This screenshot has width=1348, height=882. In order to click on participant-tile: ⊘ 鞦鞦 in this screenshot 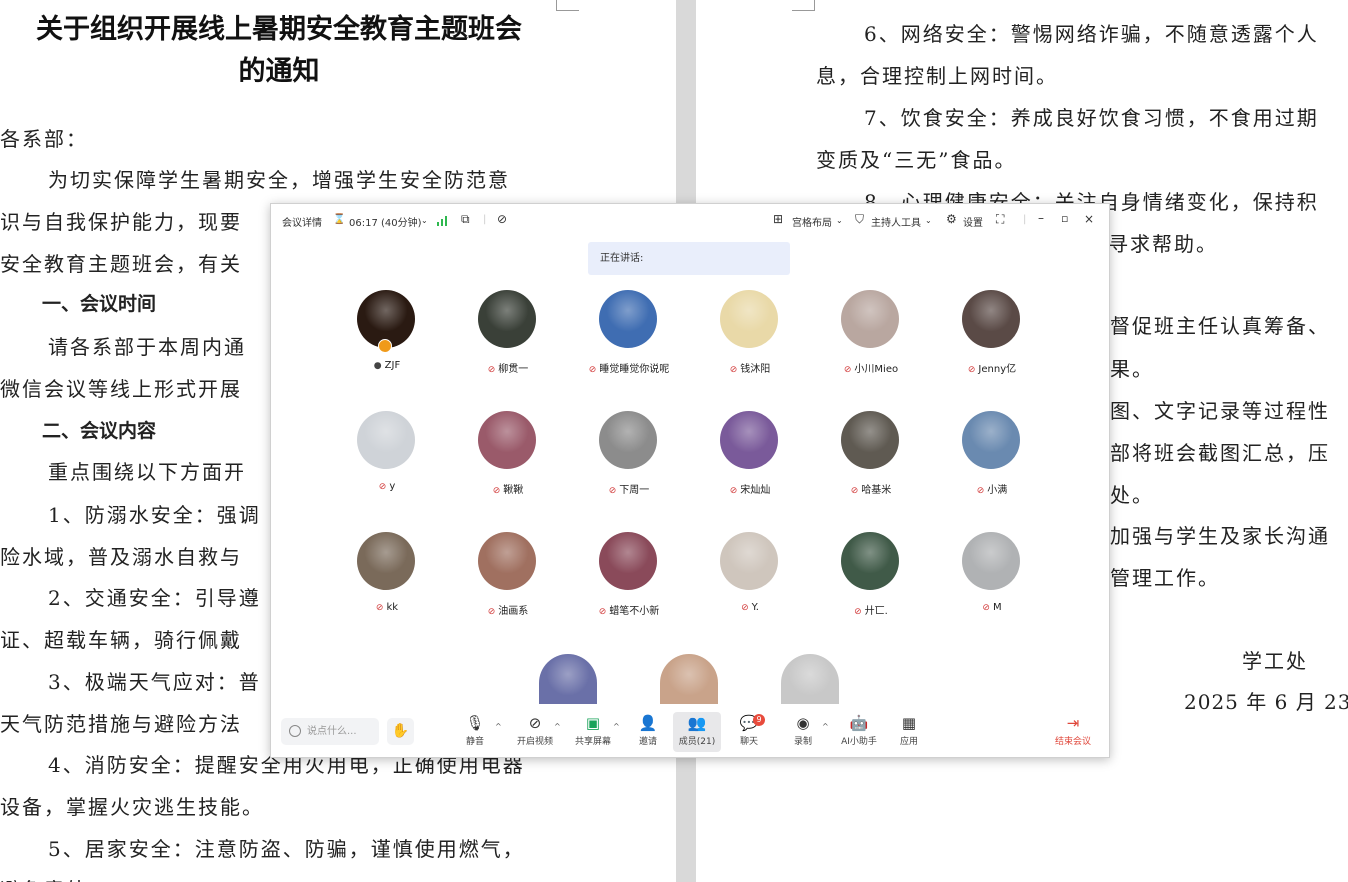, I will do `click(508, 466)`.